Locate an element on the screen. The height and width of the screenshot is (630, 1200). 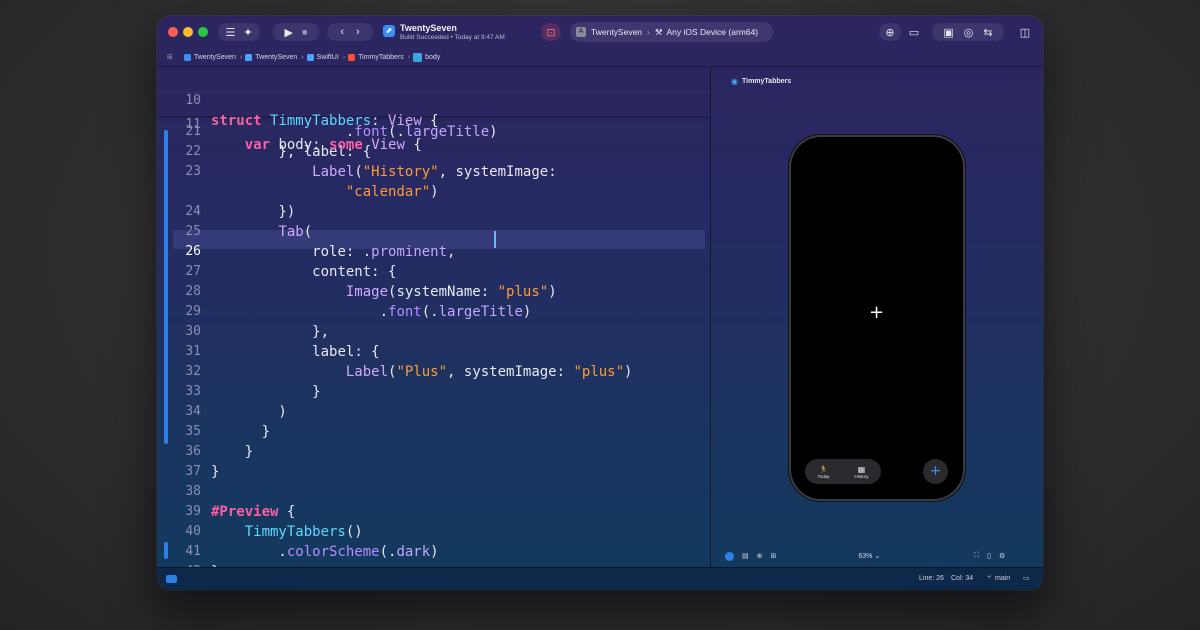
close-window-button is located at coordinates (173, 32).